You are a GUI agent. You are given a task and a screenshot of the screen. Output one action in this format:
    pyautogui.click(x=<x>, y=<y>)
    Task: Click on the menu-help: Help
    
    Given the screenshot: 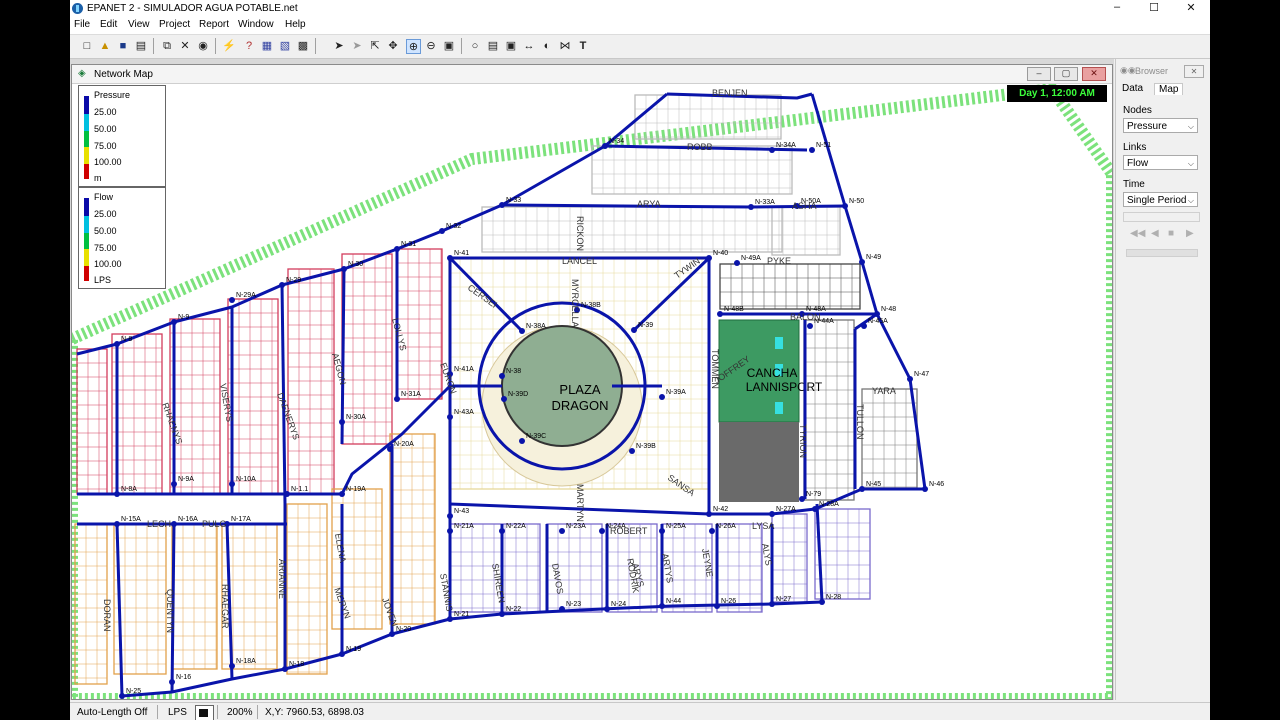 What is the action you would take?
    pyautogui.click(x=295, y=24)
    